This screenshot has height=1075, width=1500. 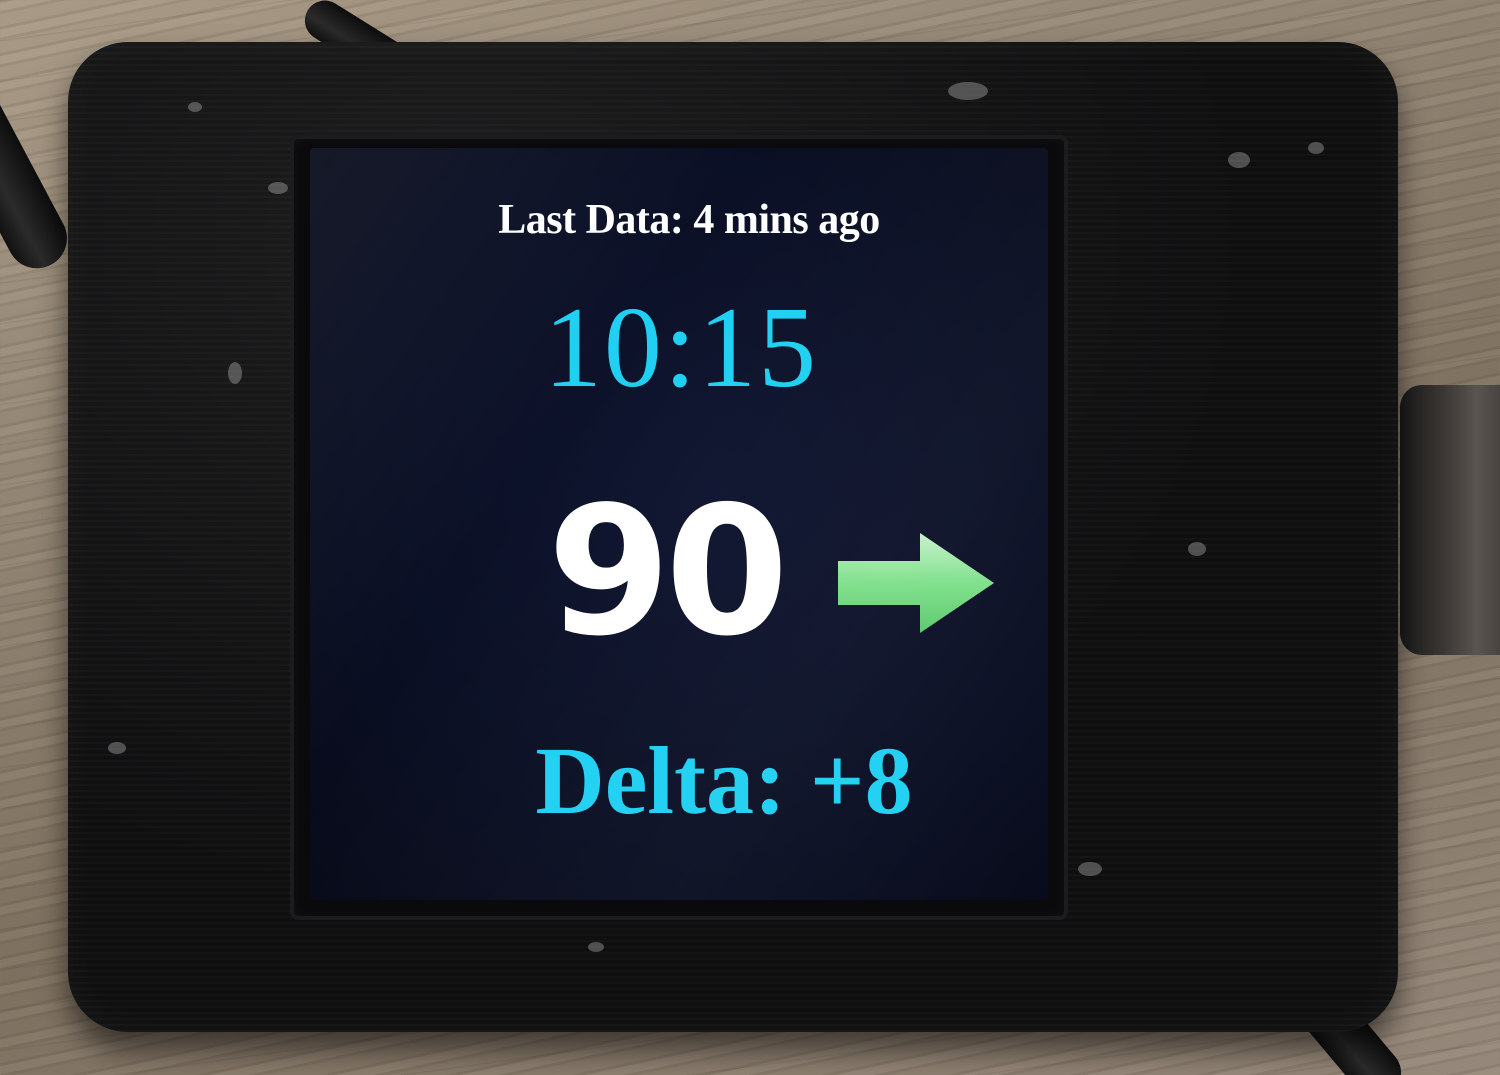 I want to click on right-arrow-icon, so click(x=916, y=583).